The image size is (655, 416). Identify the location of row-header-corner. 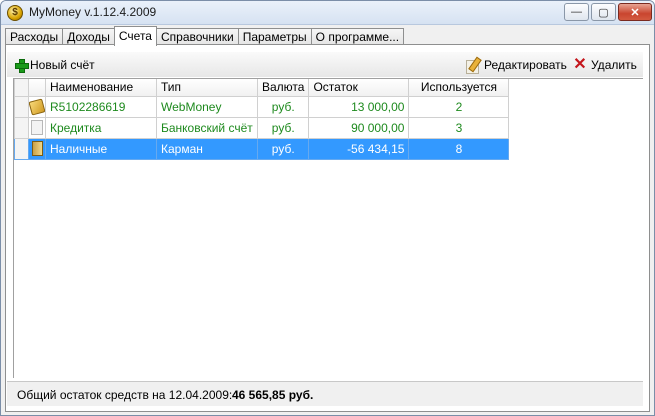
(21, 88).